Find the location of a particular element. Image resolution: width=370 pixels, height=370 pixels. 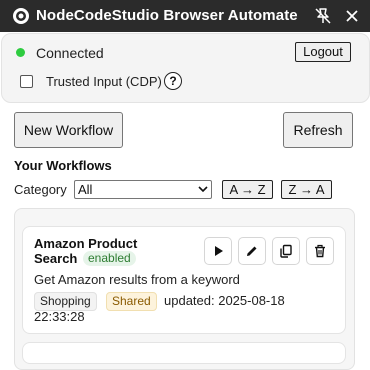

play-icon is located at coordinates (219, 251).